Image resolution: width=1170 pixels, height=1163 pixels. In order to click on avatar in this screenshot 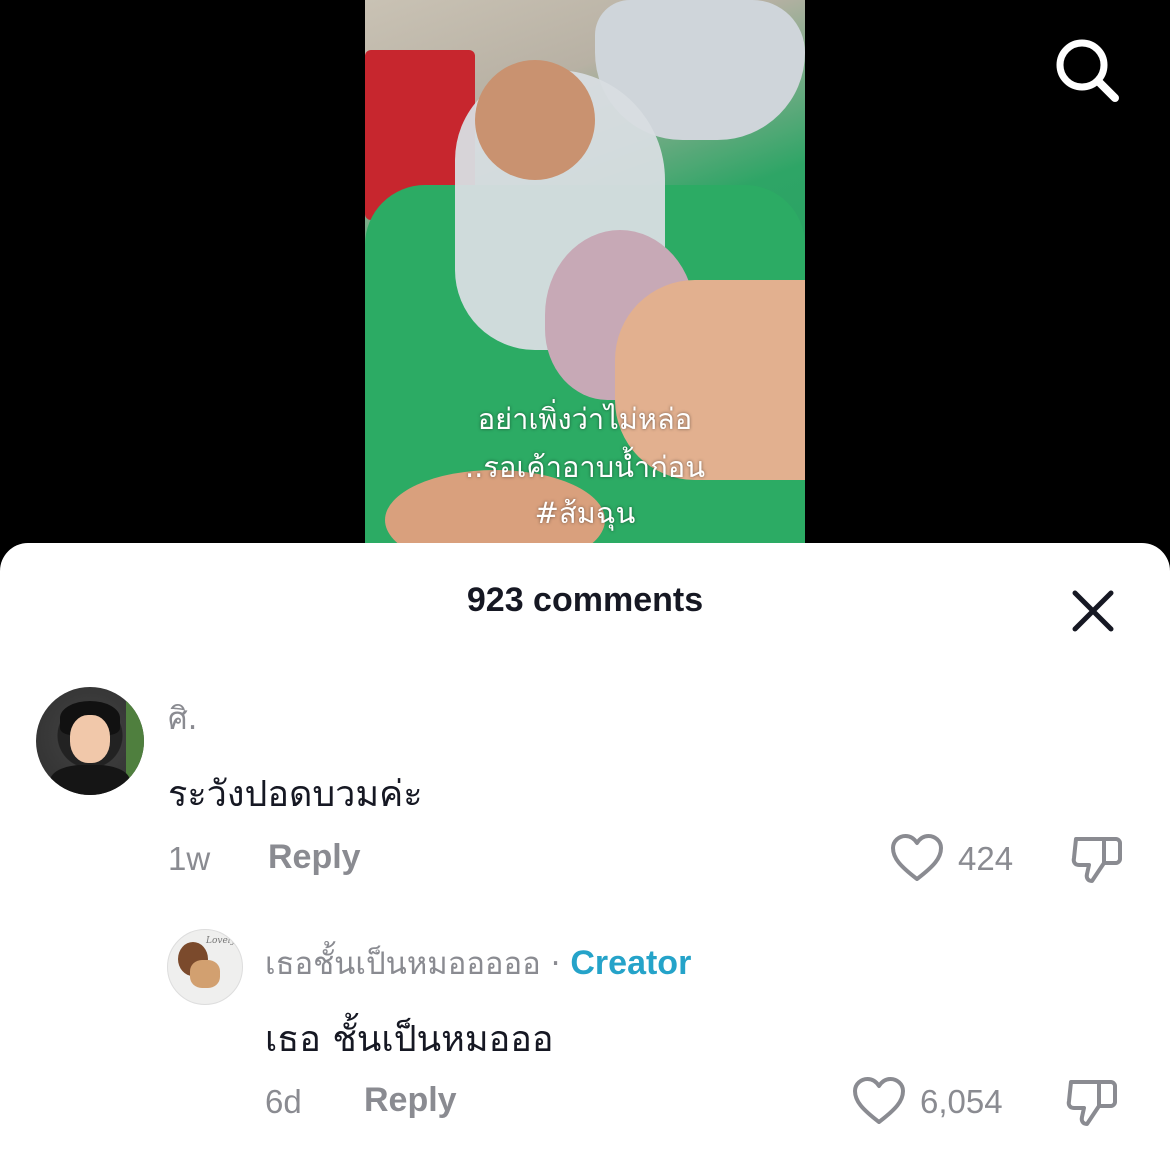, I will do `click(90, 741)`.